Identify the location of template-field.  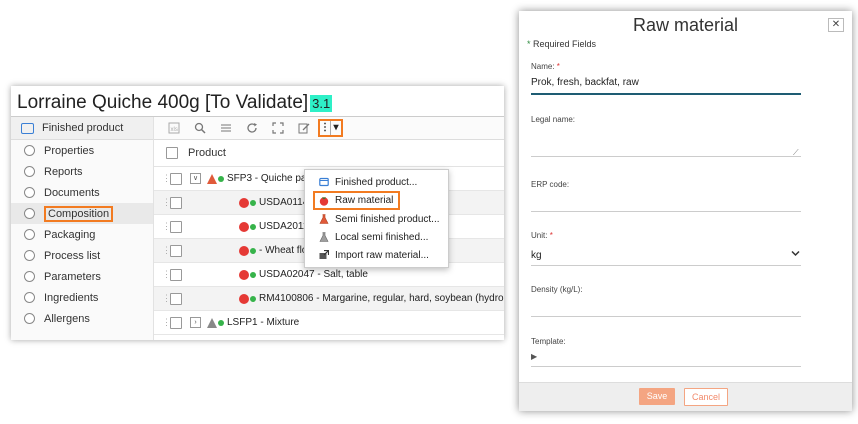
(666, 366).